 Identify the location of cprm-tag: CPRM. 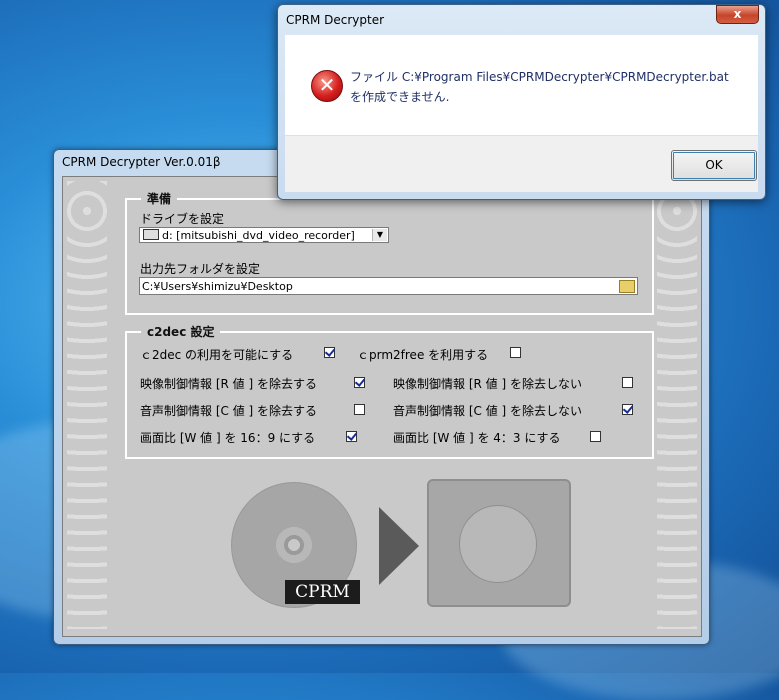
(322, 592).